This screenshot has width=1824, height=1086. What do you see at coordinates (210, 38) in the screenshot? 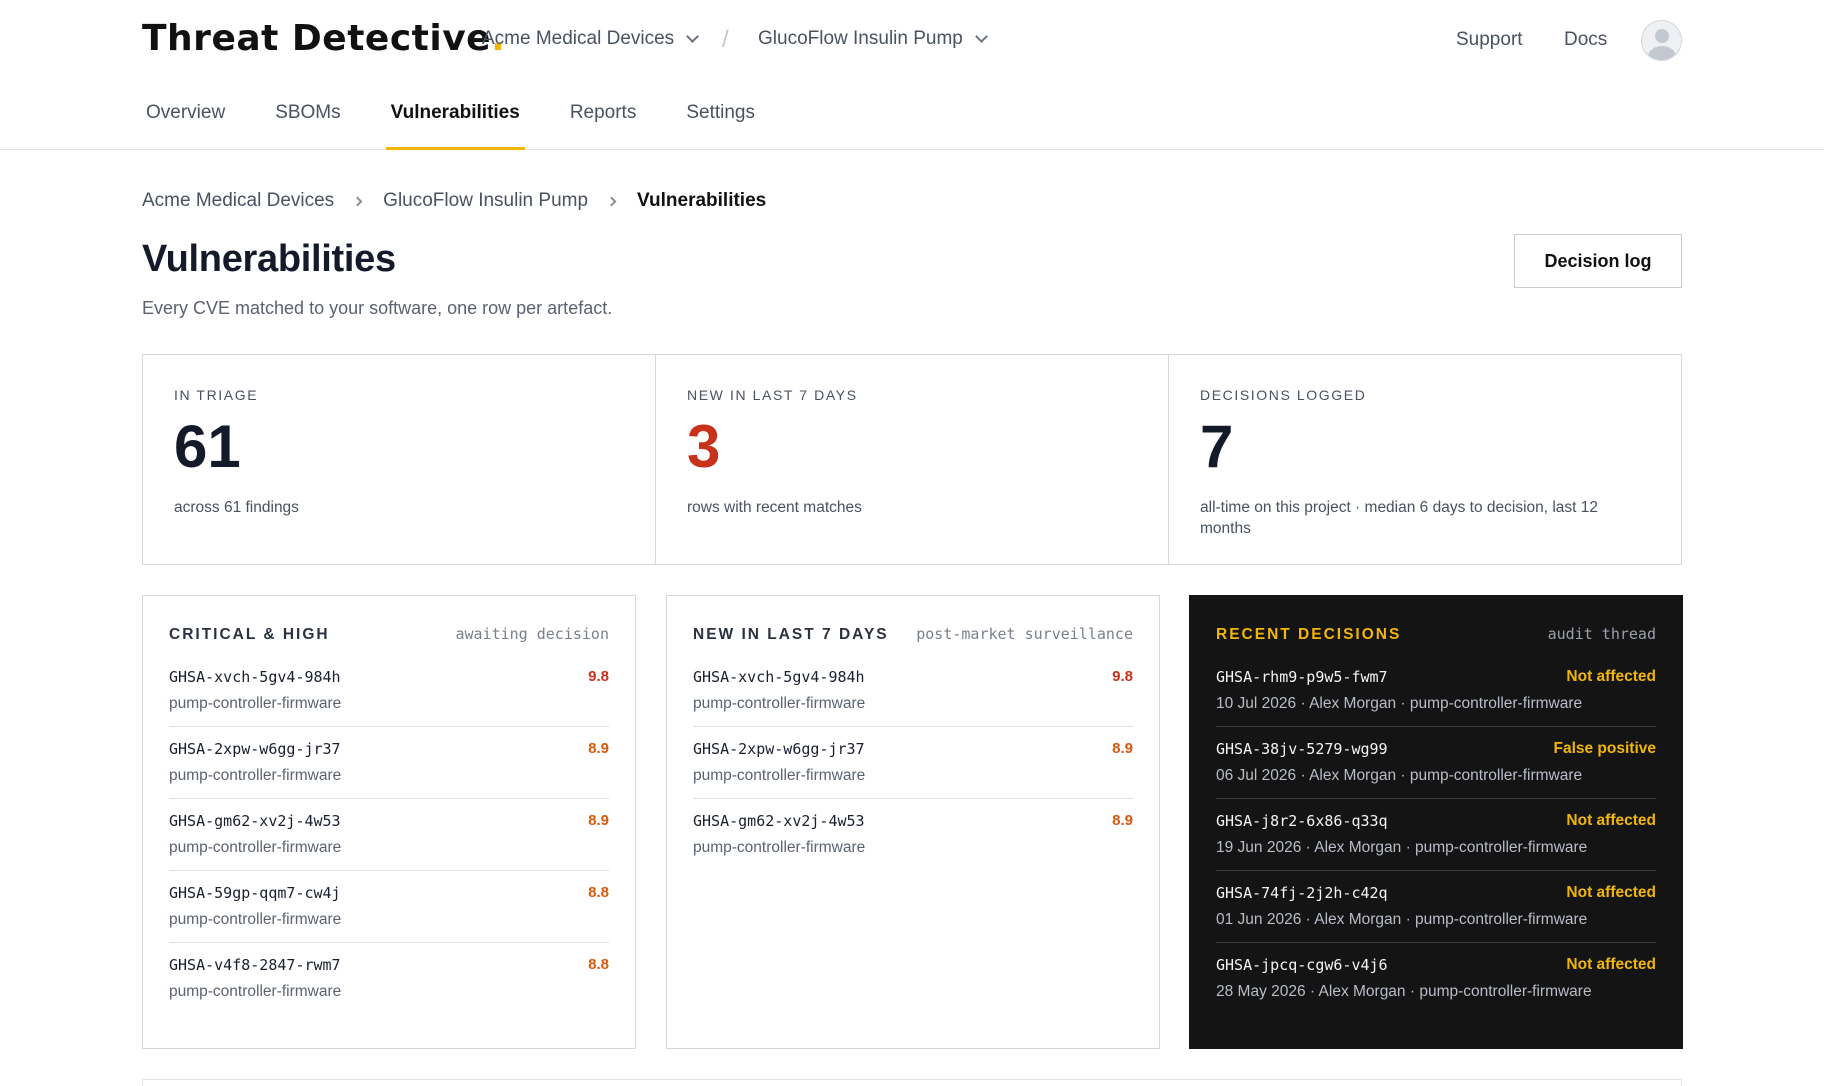
I see `brand-name-part1: Threat` at bounding box center [210, 38].